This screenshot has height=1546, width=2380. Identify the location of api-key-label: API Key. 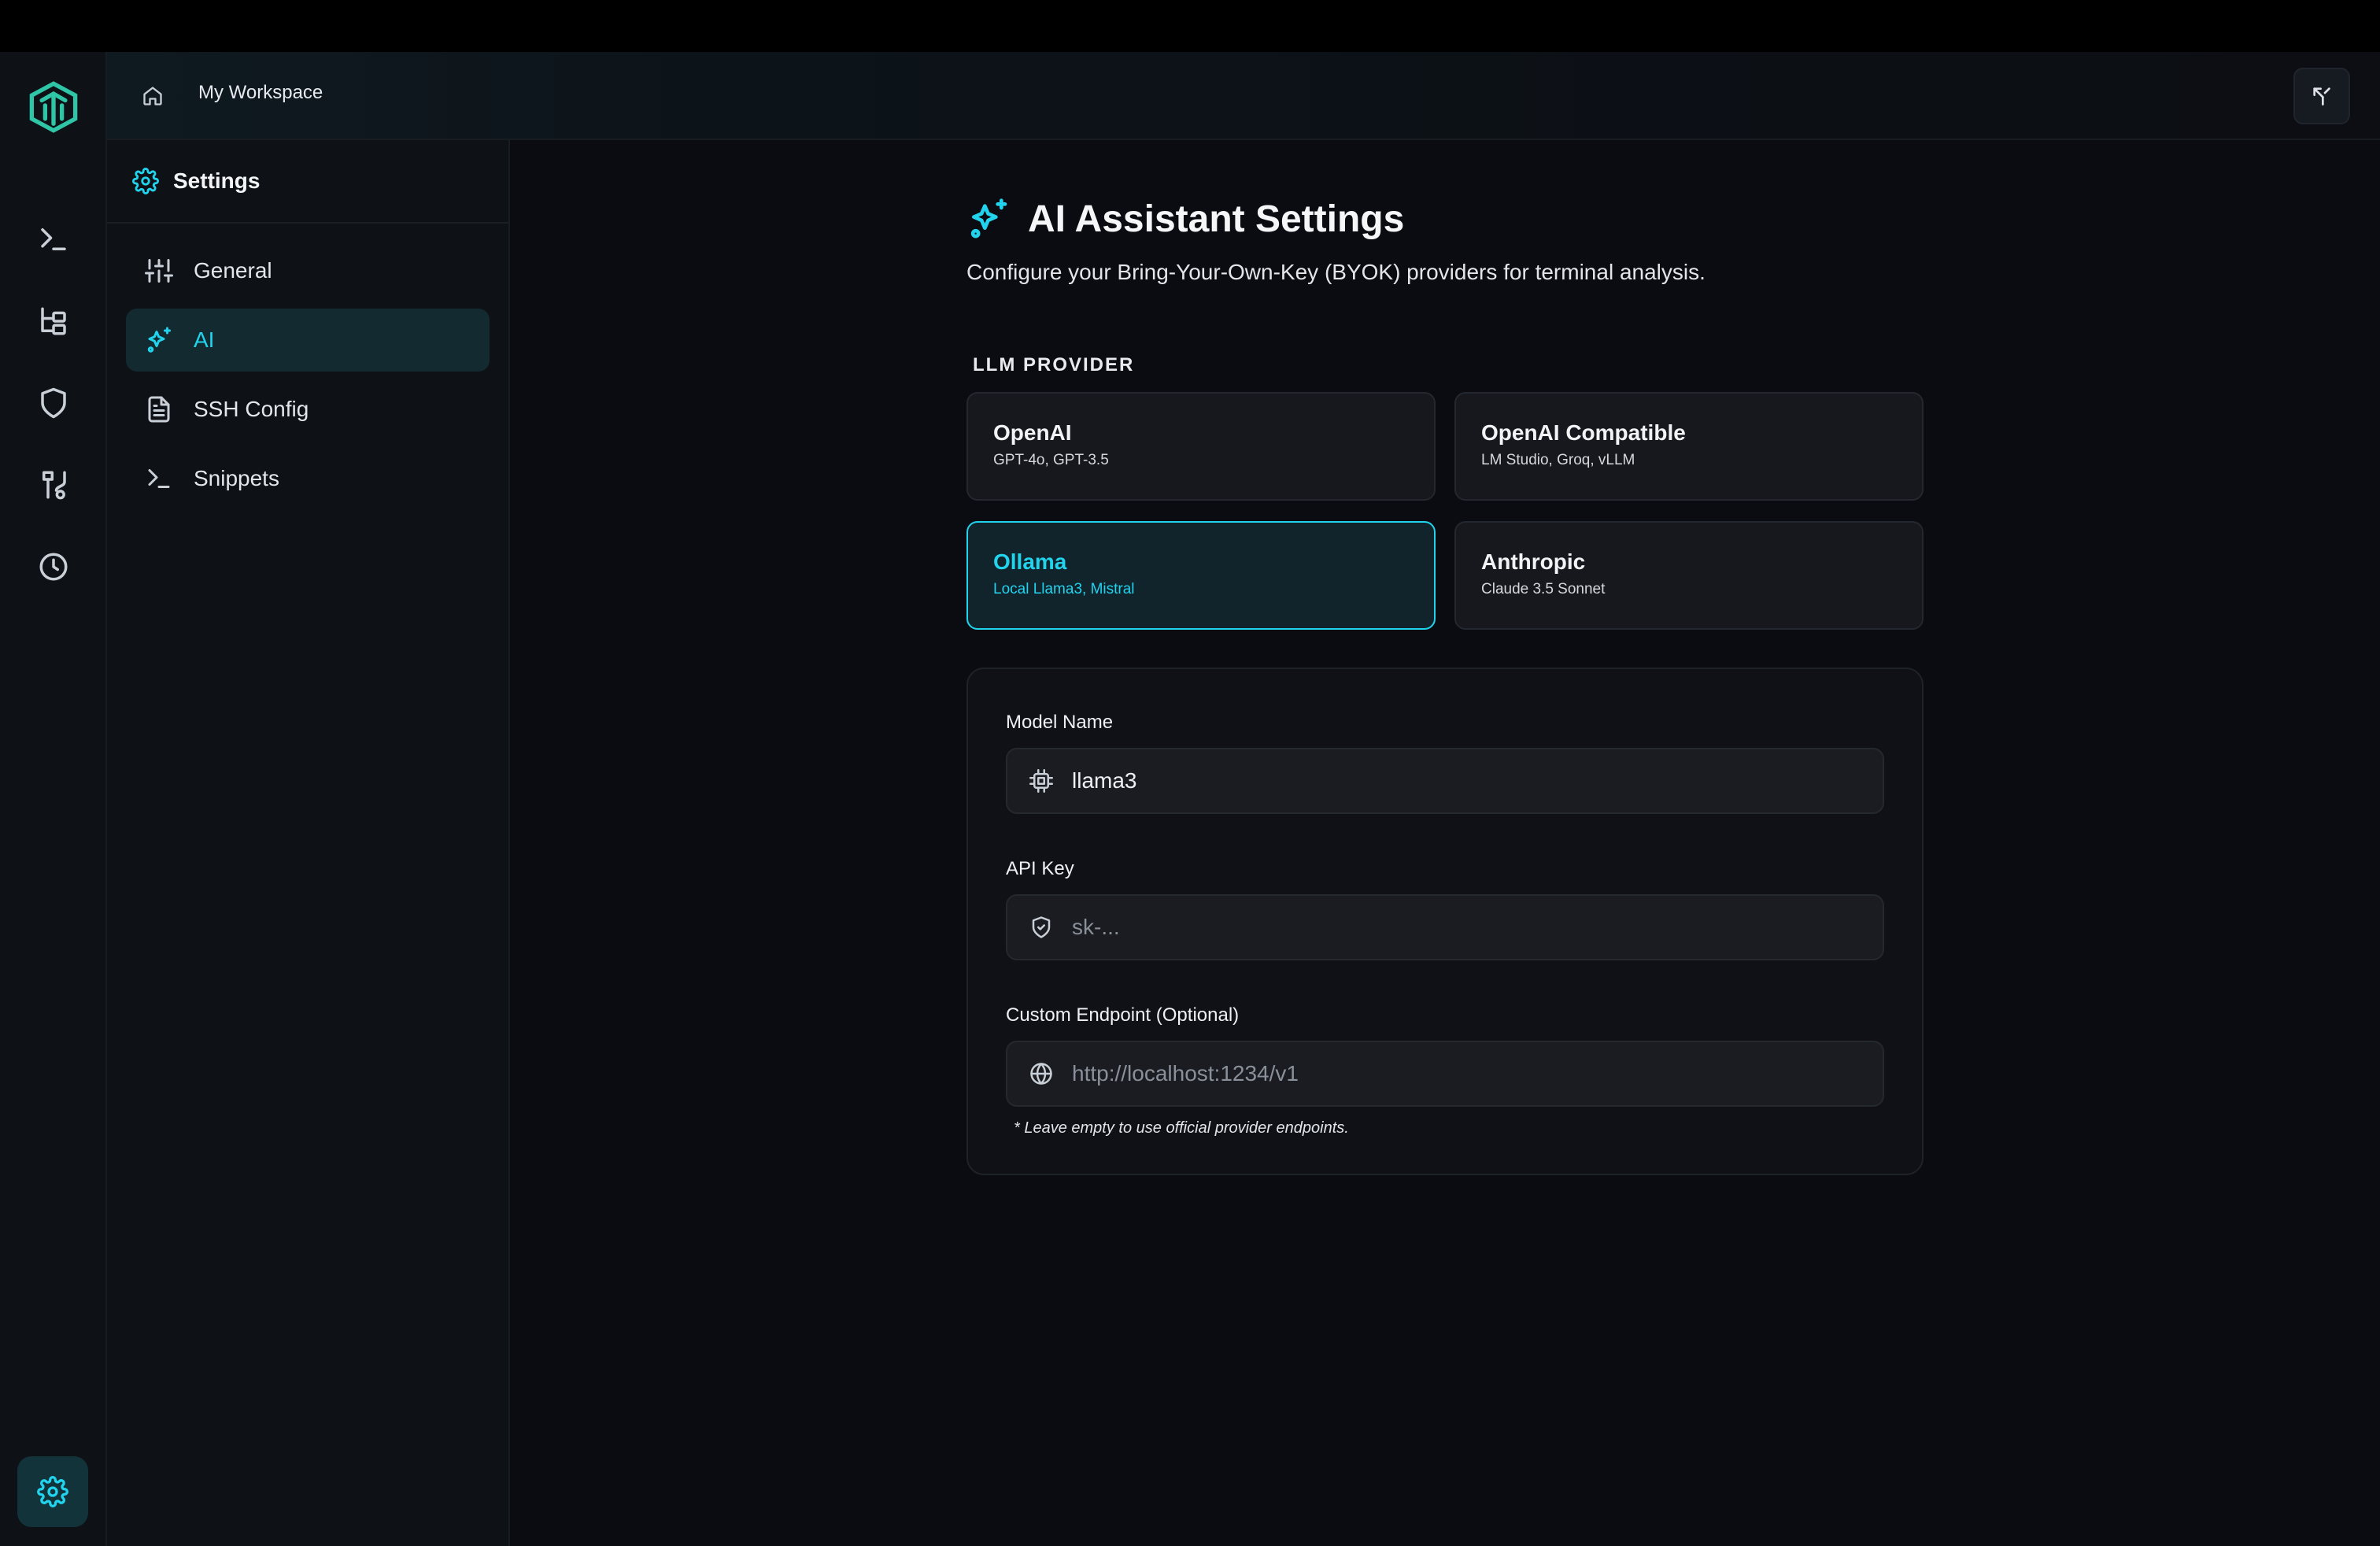
(1040, 868).